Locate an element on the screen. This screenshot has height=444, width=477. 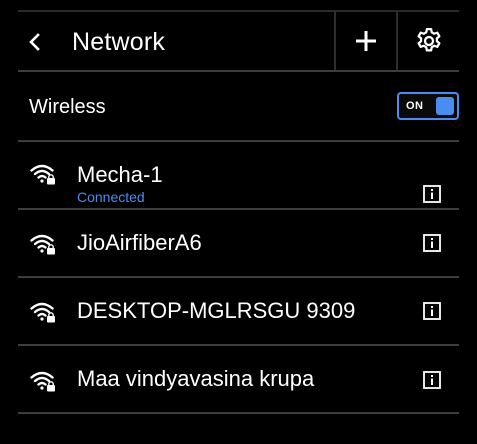
chevron-left-icon is located at coordinates (34, 42).